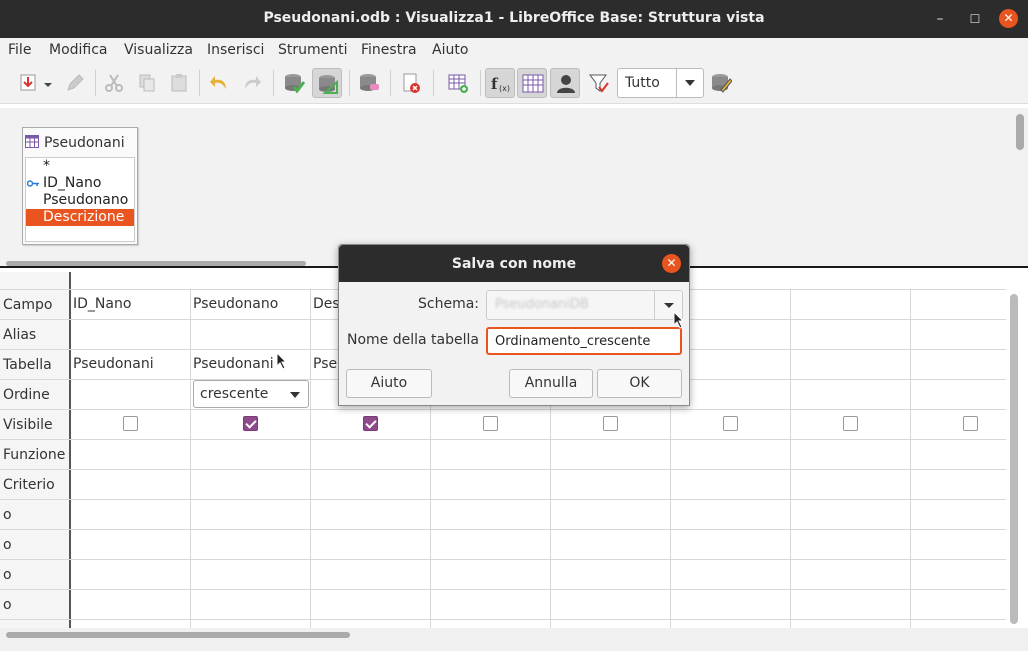  I want to click on field-item-id-nano: ID_Nano, so click(80, 183).